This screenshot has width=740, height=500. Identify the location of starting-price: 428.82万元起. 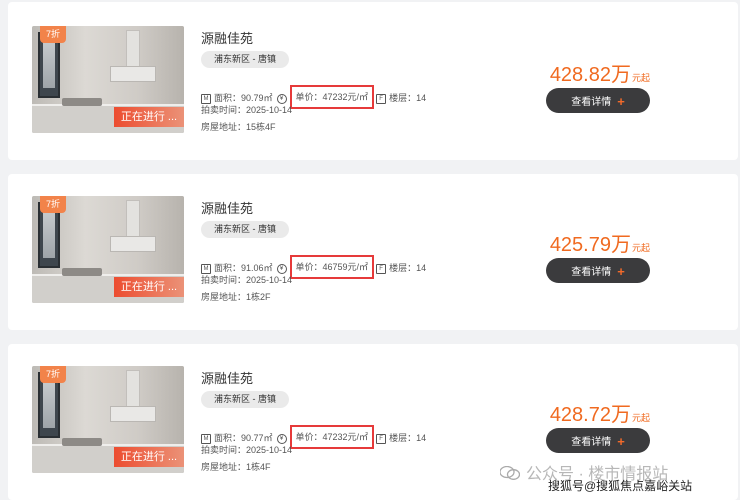
(600, 72).